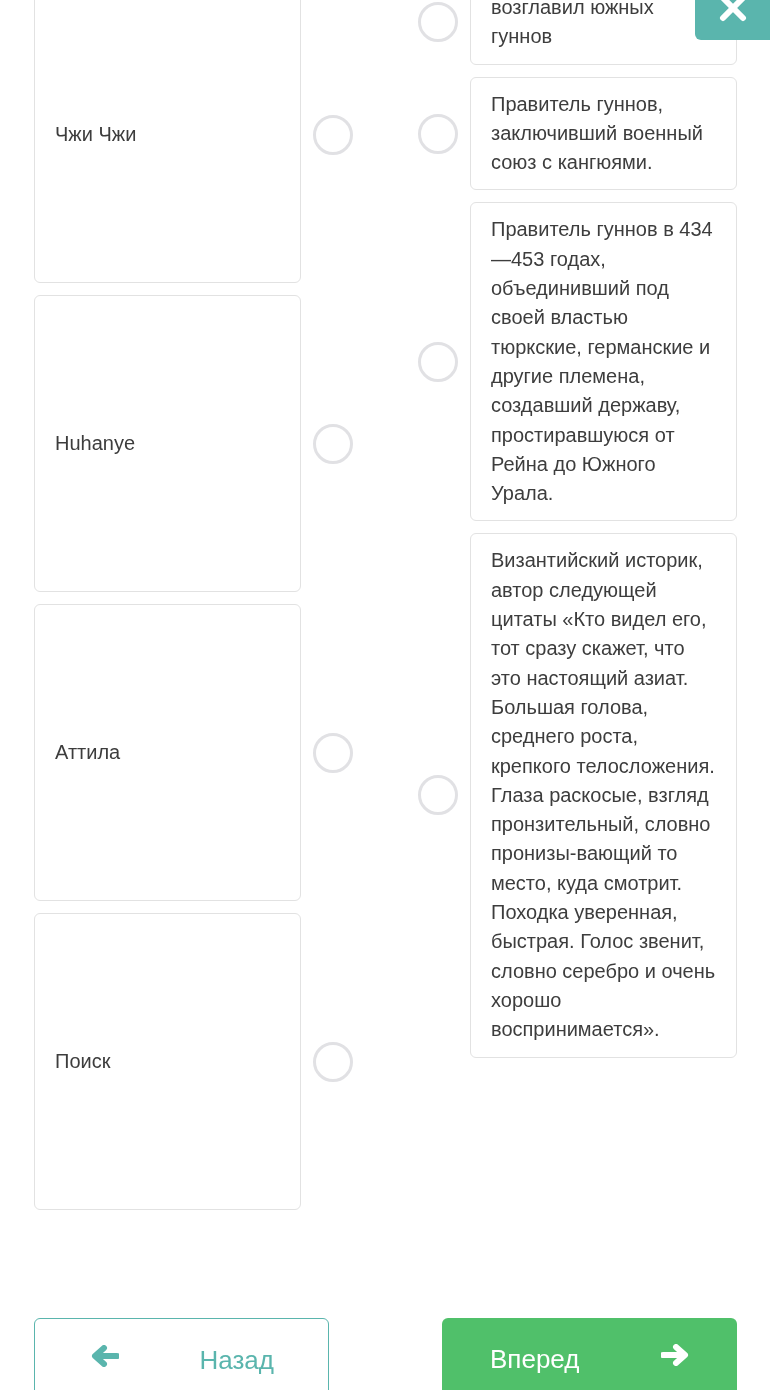  What do you see at coordinates (167, 443) in the screenshot?
I see `answer-card: Huhanye` at bounding box center [167, 443].